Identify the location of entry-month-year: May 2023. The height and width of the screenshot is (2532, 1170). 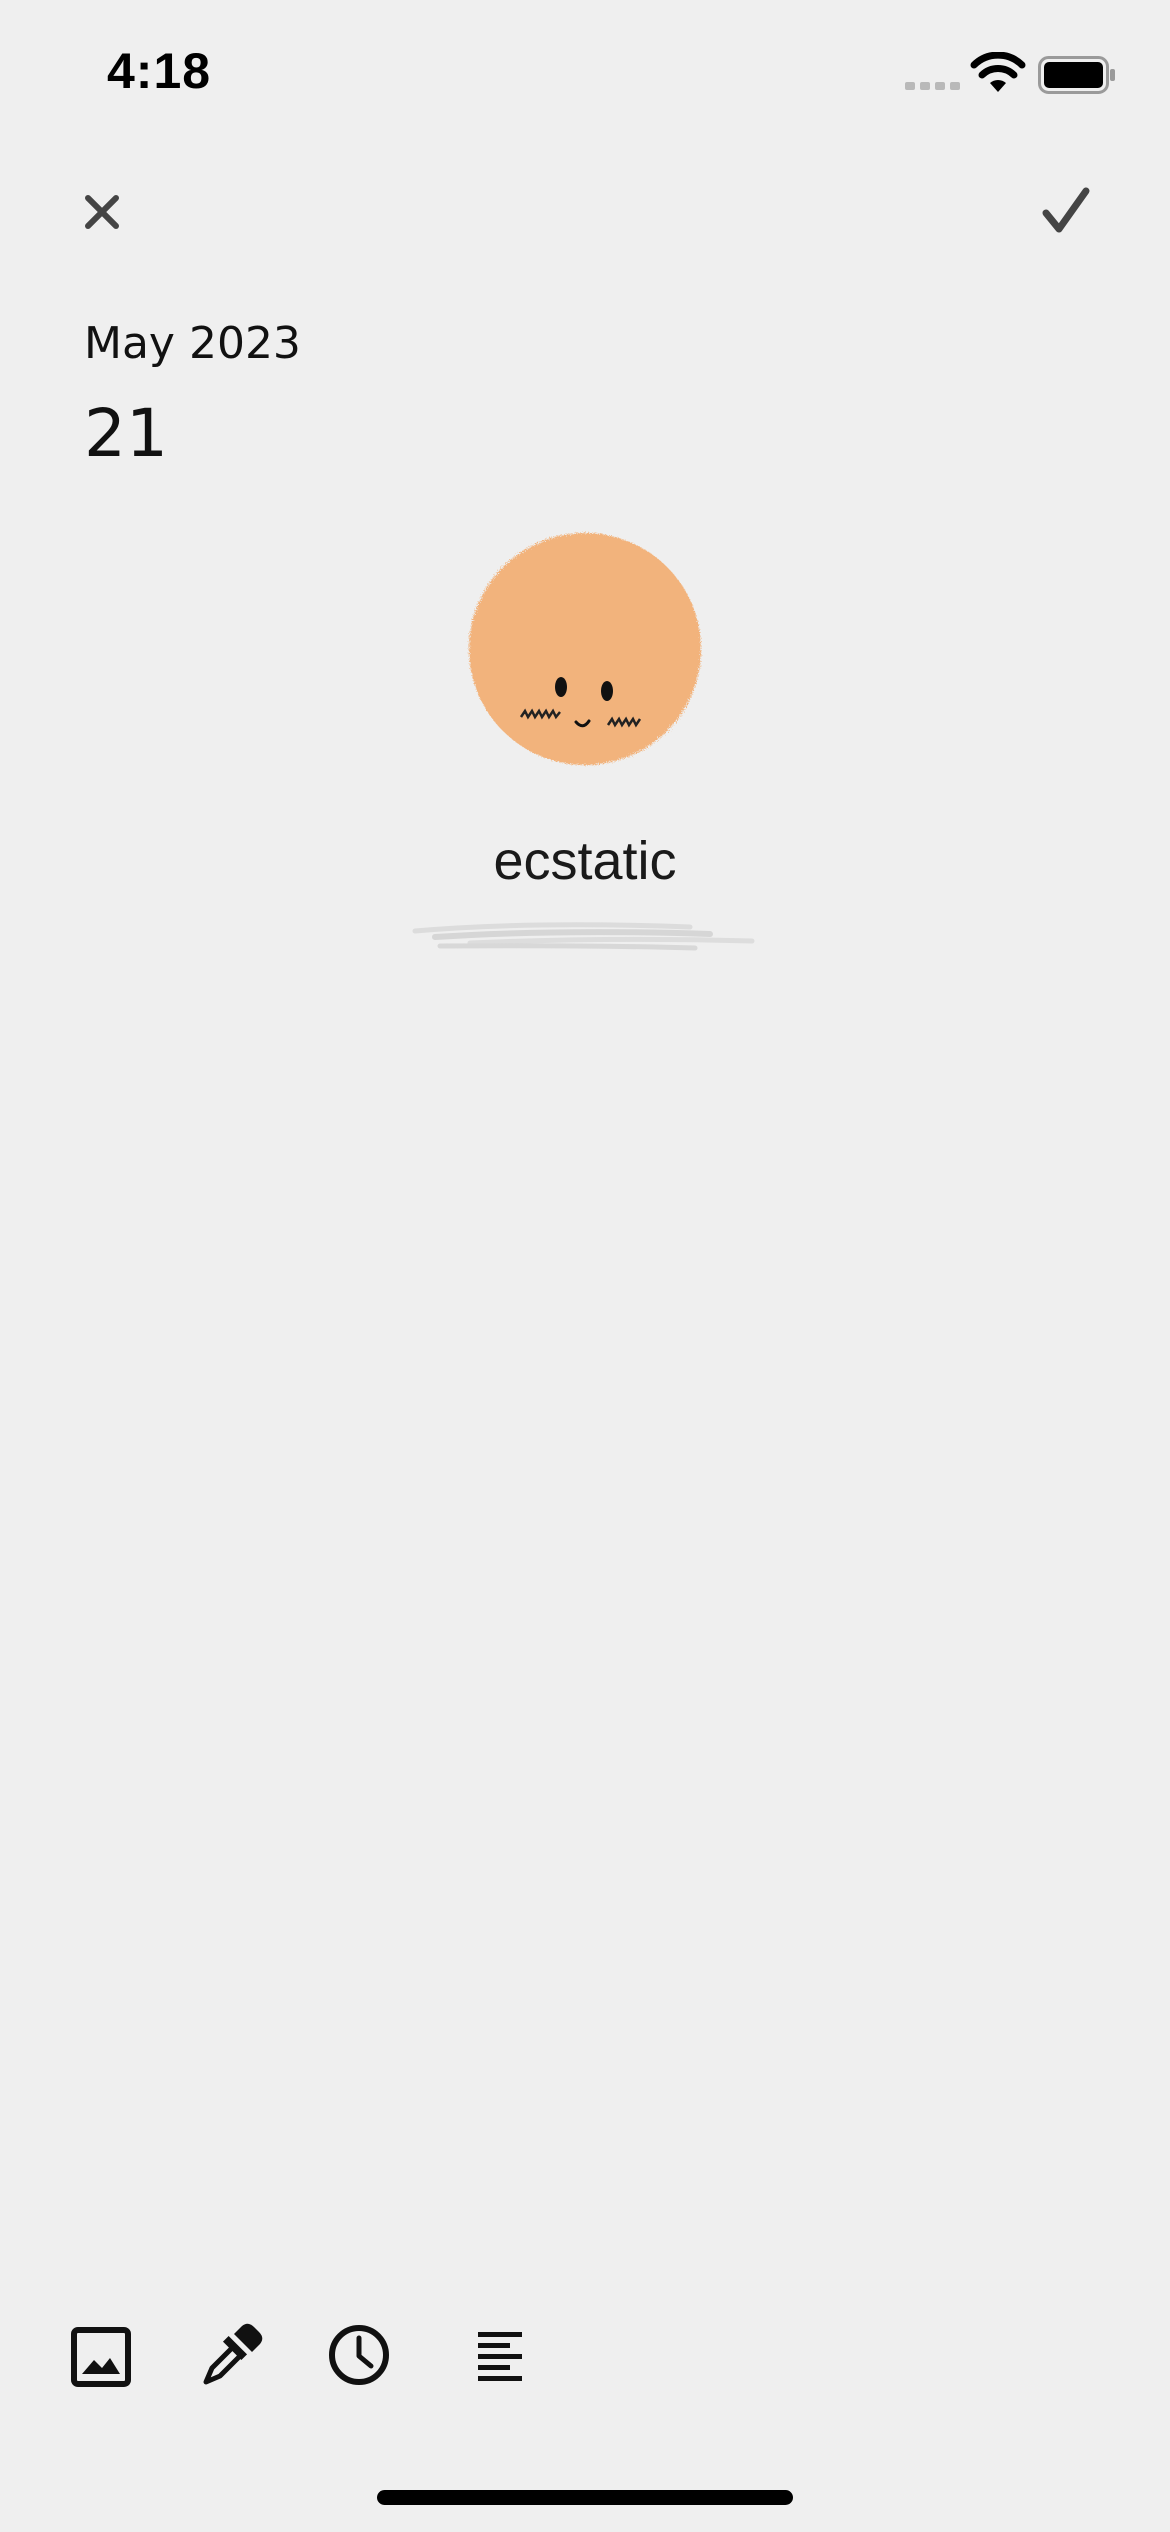
(192, 343).